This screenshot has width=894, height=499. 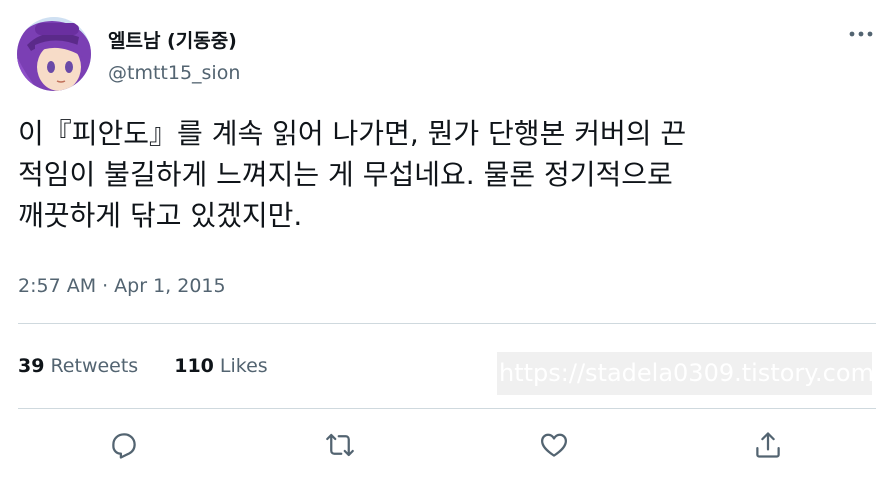 I want to click on tweet-text-line: 깨끗하게 닦고 있겠지만., so click(x=160, y=215).